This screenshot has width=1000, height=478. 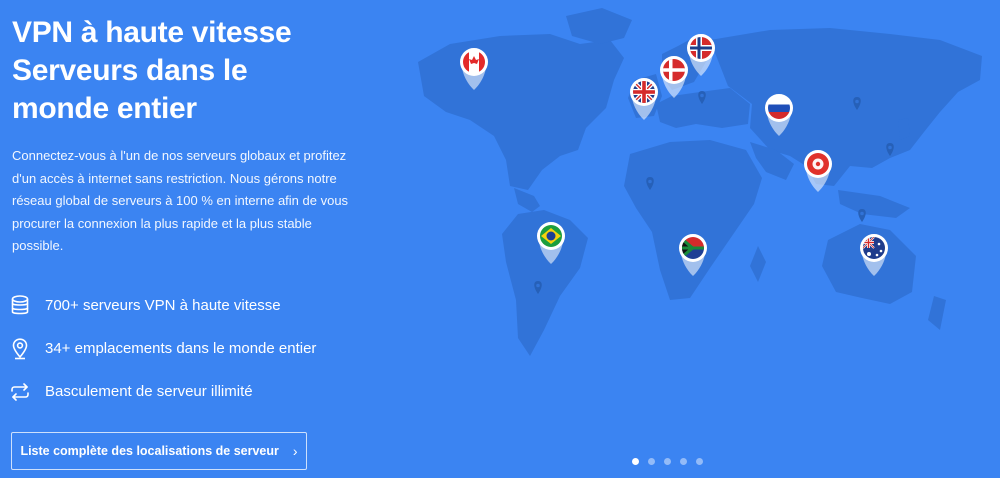 What do you see at coordinates (104, 108) in the screenshot?
I see `title-line: monde entier` at bounding box center [104, 108].